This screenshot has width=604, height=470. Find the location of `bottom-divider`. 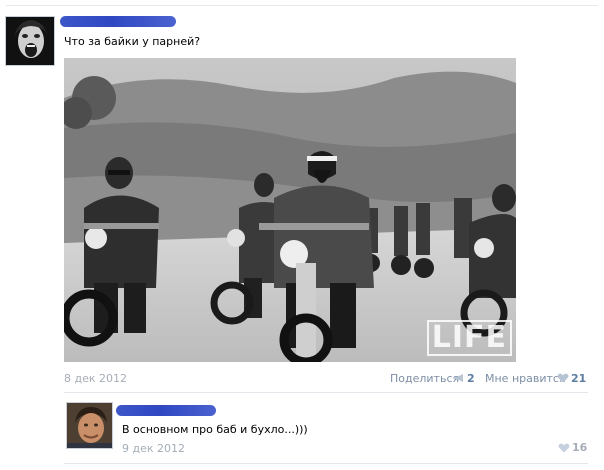

bottom-divider is located at coordinates (326, 463).